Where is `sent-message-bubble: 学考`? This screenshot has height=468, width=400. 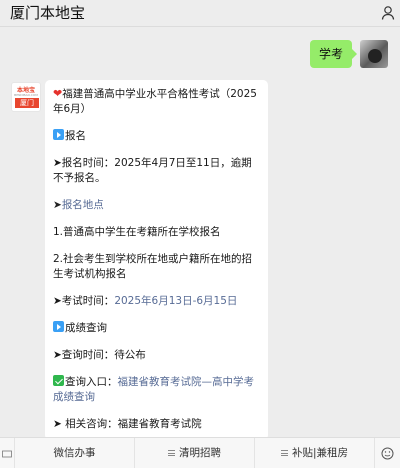
sent-message-bubble: 学考 is located at coordinates (333, 54).